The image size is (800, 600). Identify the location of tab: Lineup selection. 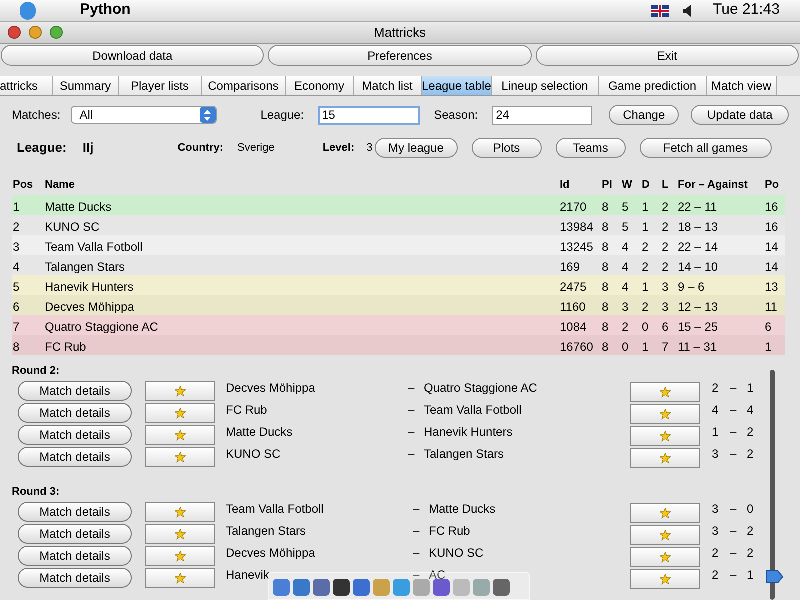
(545, 85).